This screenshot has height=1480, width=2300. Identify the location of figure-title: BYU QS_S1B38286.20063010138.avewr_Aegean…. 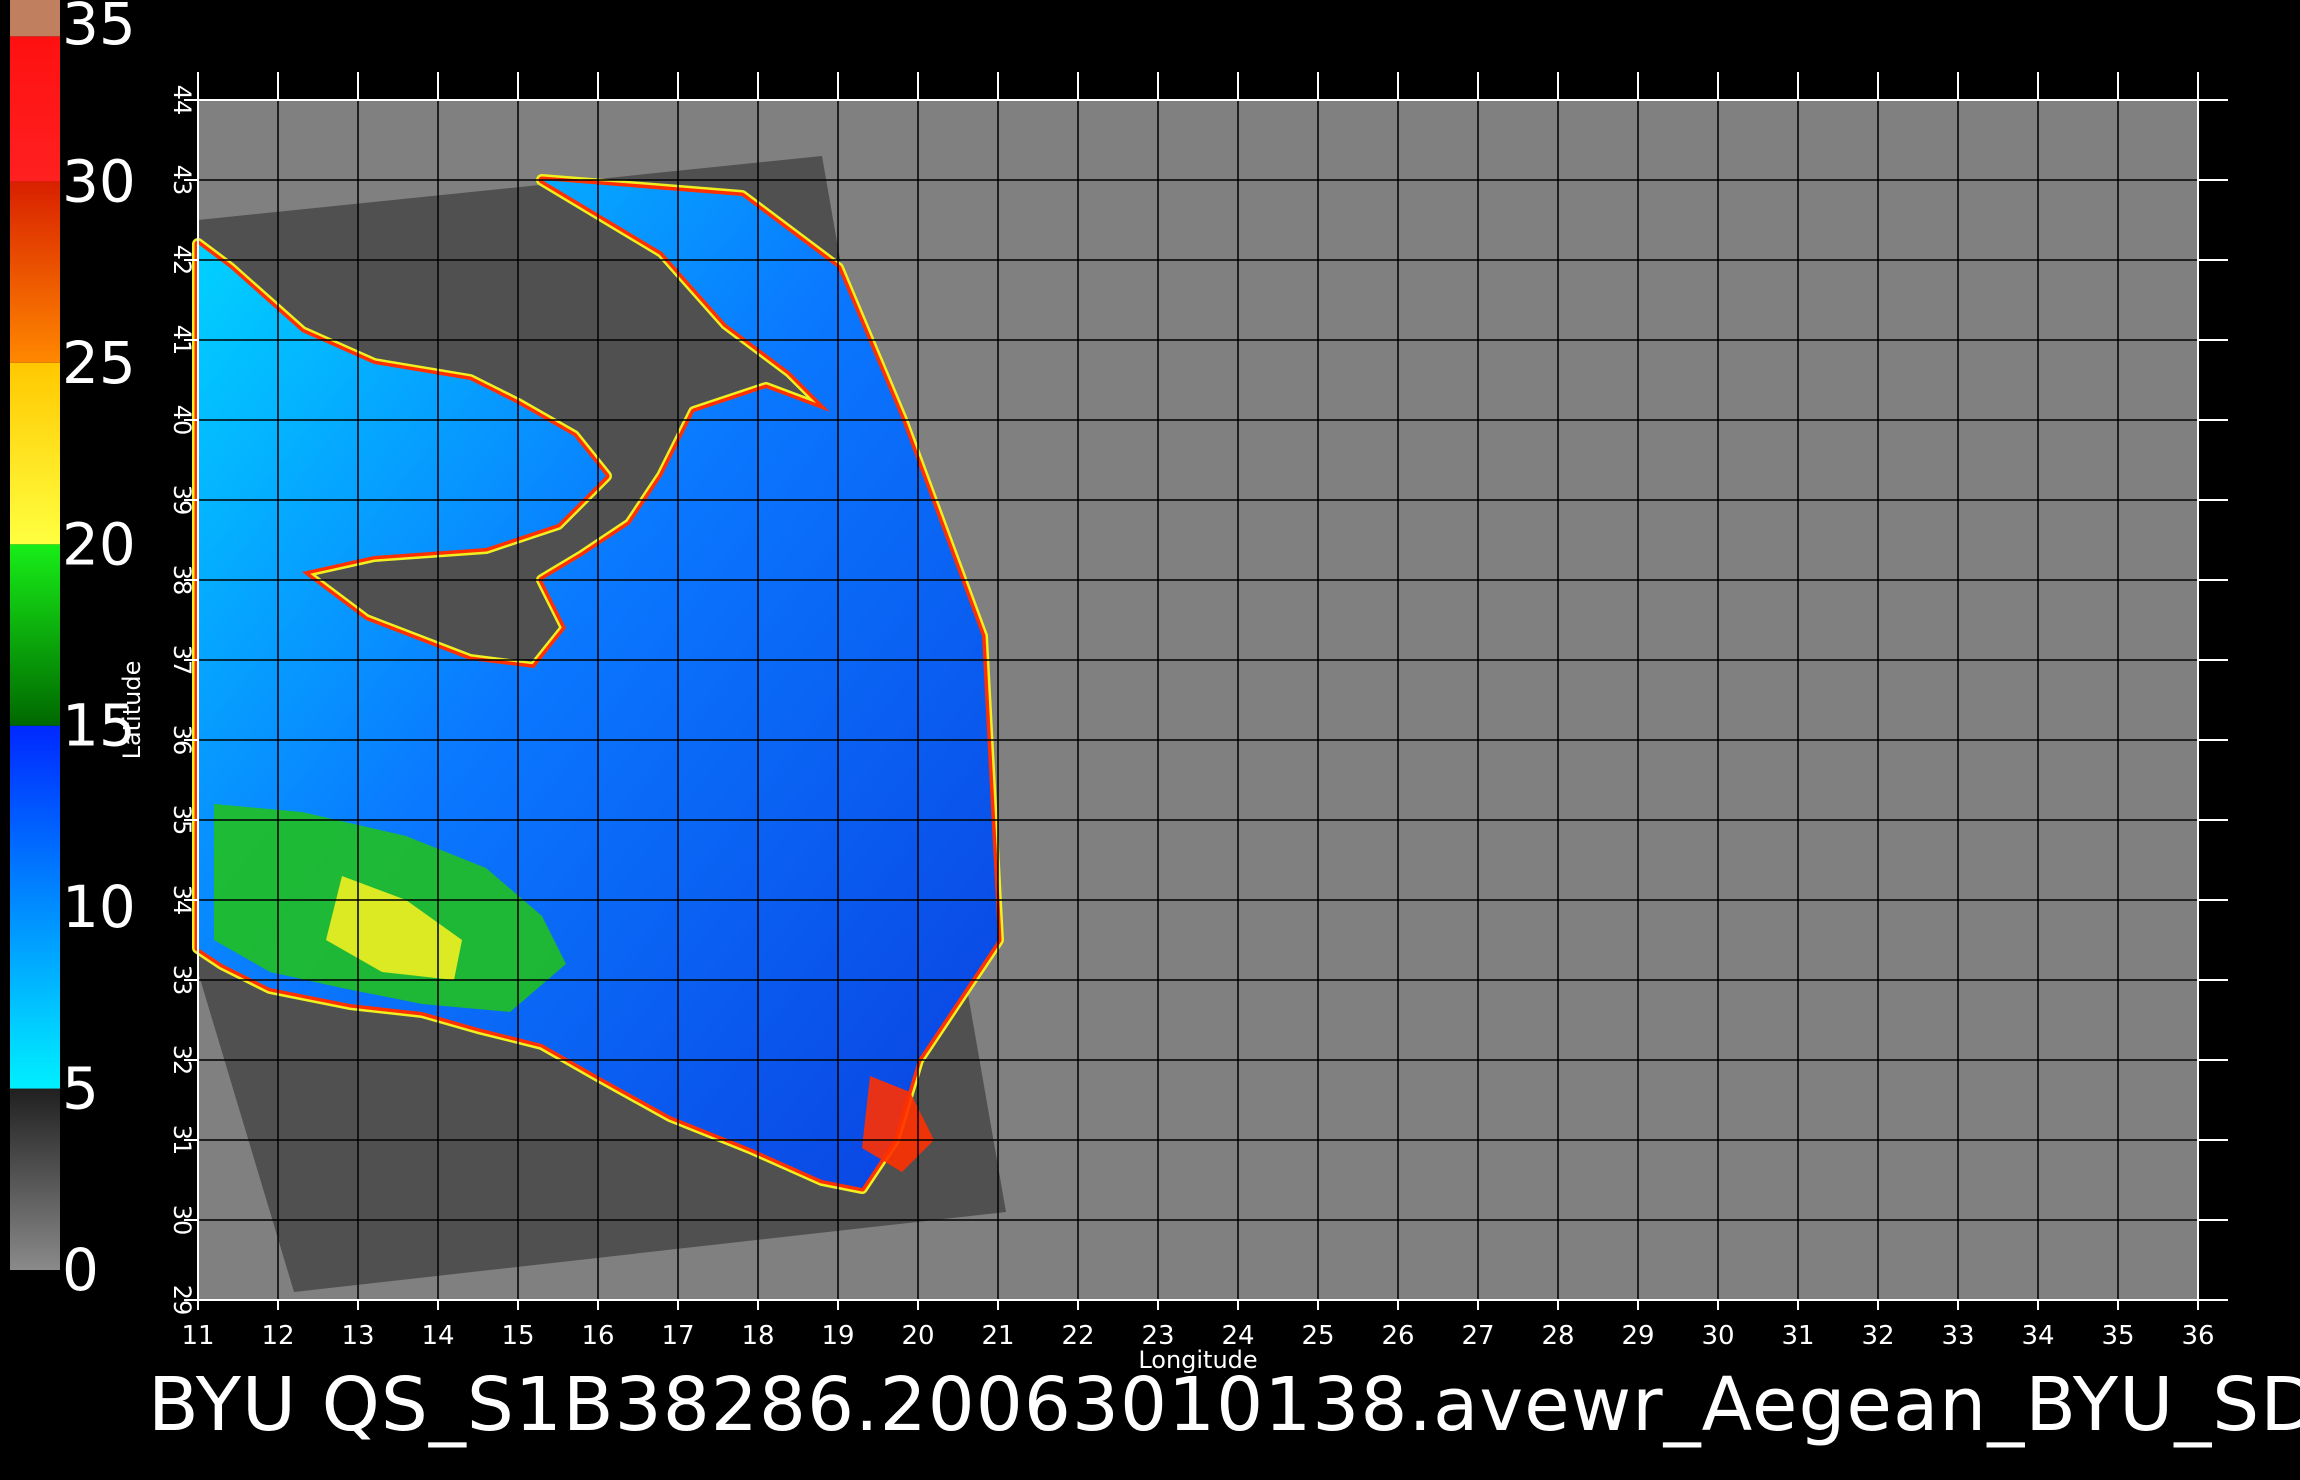
(1224, 1405).